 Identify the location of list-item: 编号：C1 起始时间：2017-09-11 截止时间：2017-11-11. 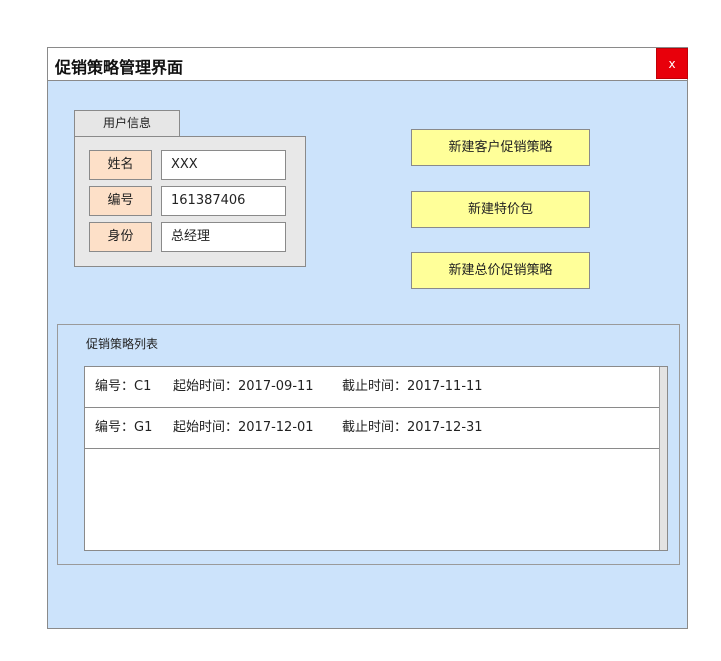
(372, 387).